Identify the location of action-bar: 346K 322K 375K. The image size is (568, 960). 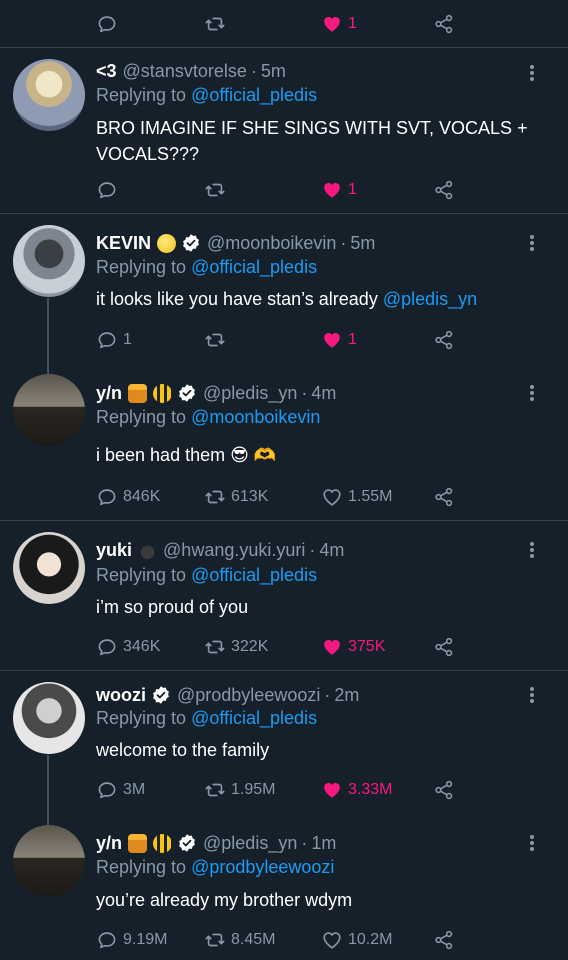
(277, 647).